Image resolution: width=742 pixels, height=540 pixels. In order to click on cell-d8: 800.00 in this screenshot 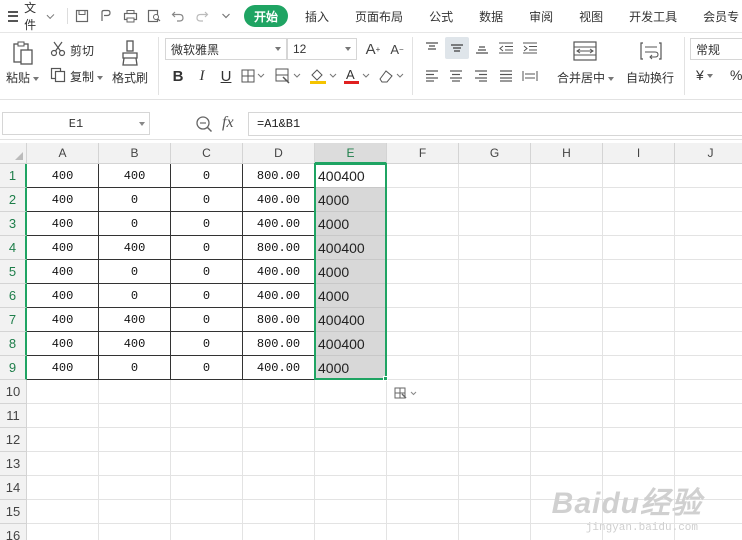, I will do `click(279, 344)`.